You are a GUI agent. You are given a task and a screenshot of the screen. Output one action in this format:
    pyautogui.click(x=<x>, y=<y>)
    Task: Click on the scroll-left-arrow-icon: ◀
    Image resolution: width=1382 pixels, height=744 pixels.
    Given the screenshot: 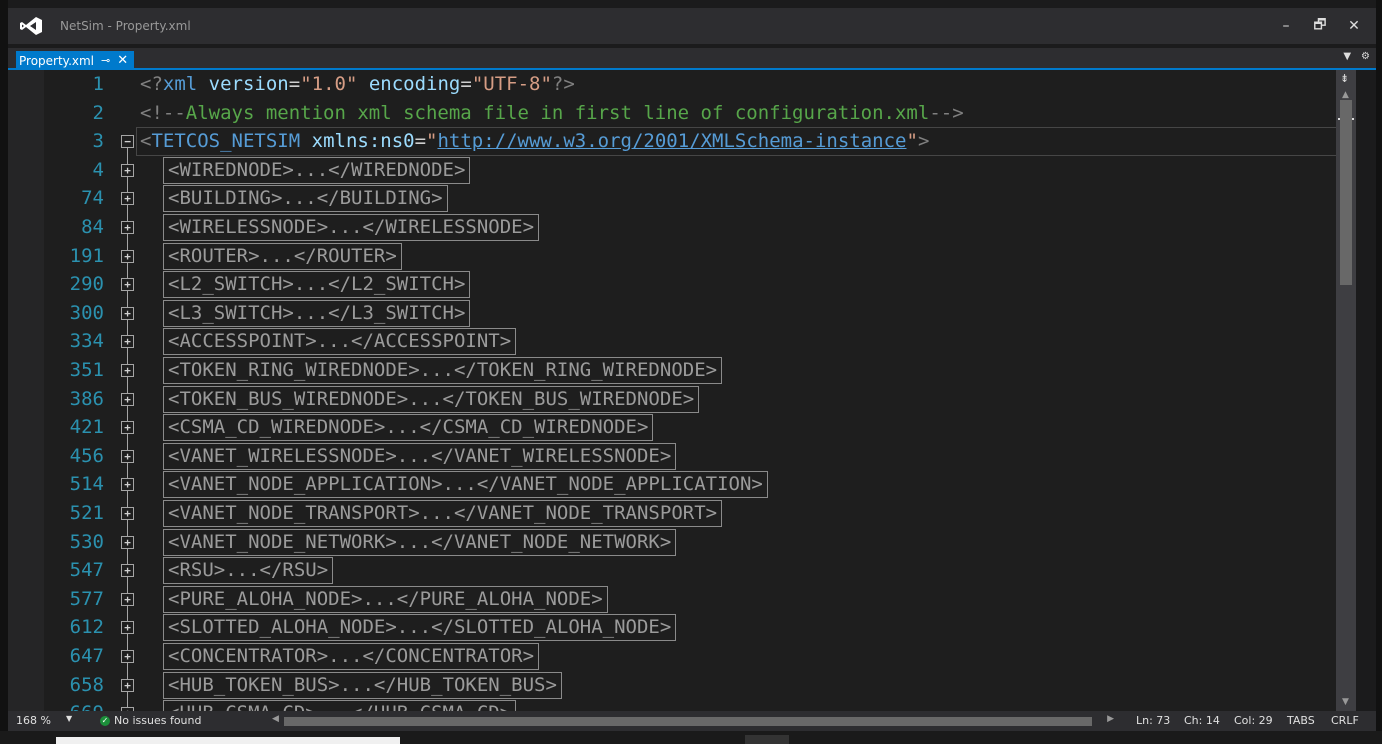 What is the action you would take?
    pyautogui.click(x=275, y=719)
    